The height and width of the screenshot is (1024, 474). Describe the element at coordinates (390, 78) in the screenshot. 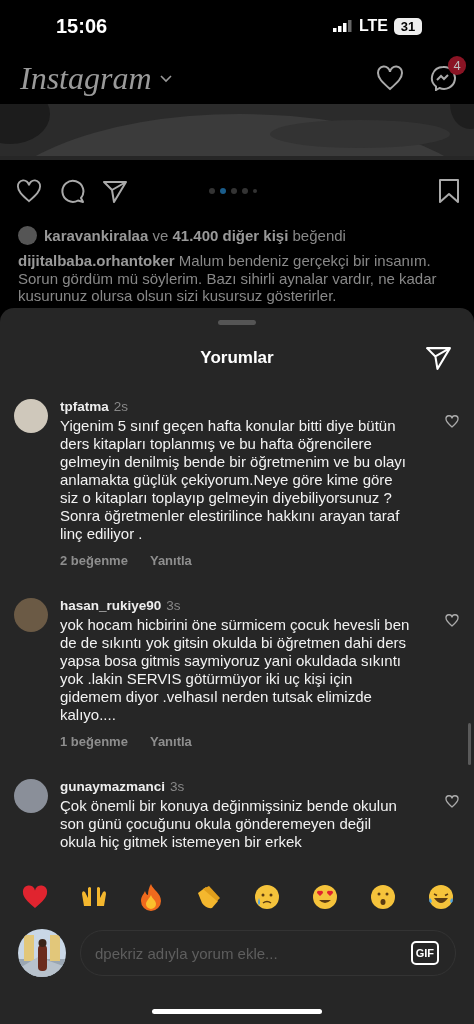

I see `heart-icon` at that location.